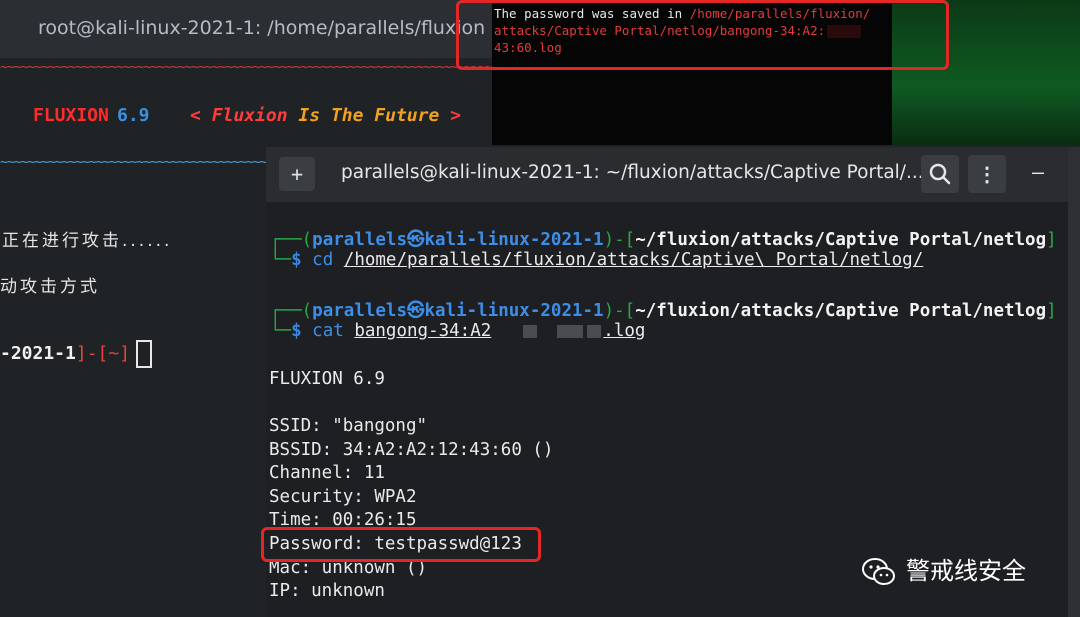 The height and width of the screenshot is (617, 1080). What do you see at coordinates (327, 473) in the screenshot?
I see `output-line: Channel: 11` at bounding box center [327, 473].